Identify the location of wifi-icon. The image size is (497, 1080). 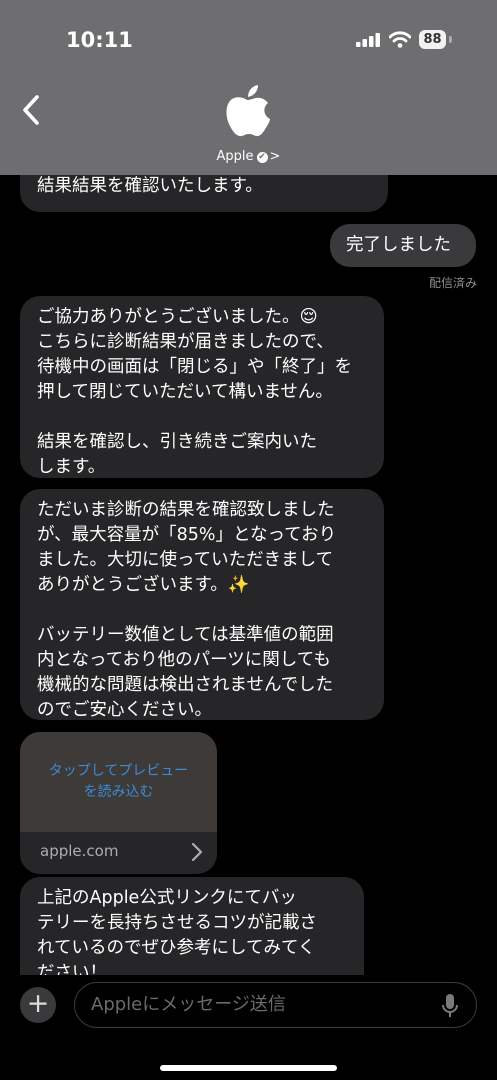
(400, 39).